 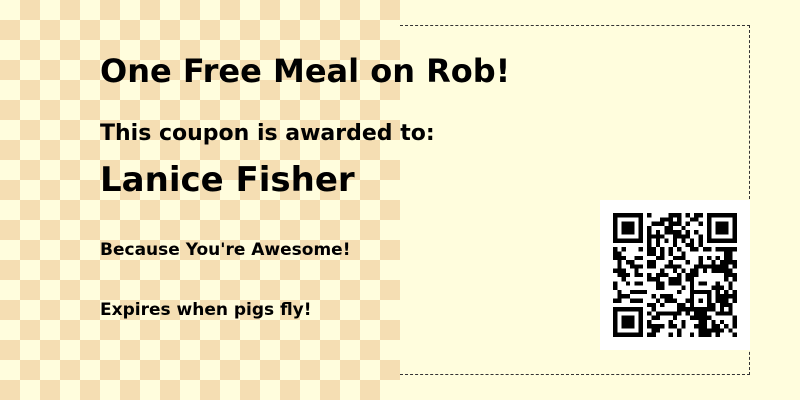 I want to click on qr-code, so click(x=675, y=275).